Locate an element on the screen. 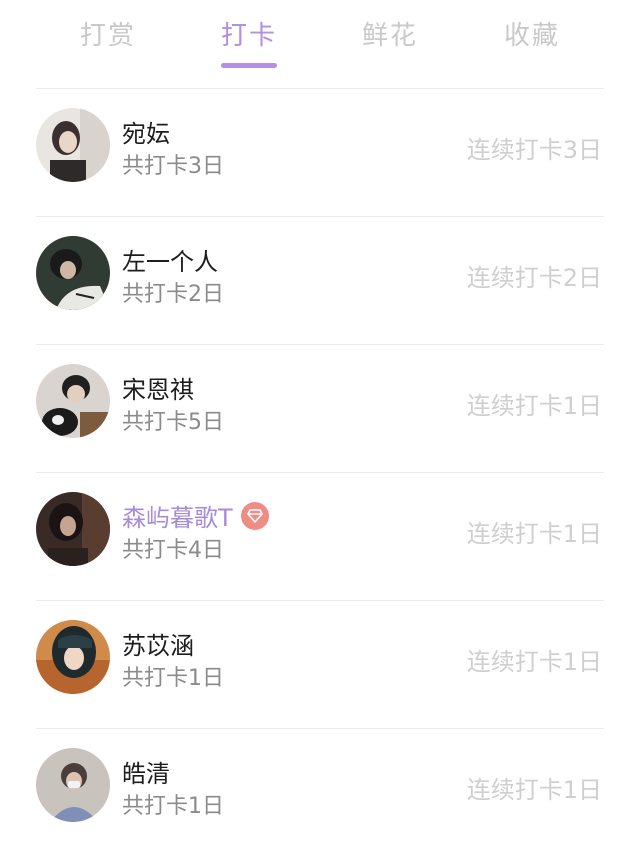 This screenshot has width=640, height=860. list-item: 左一个人 共打卡2日 连续打卡2日 is located at coordinates (320, 280).